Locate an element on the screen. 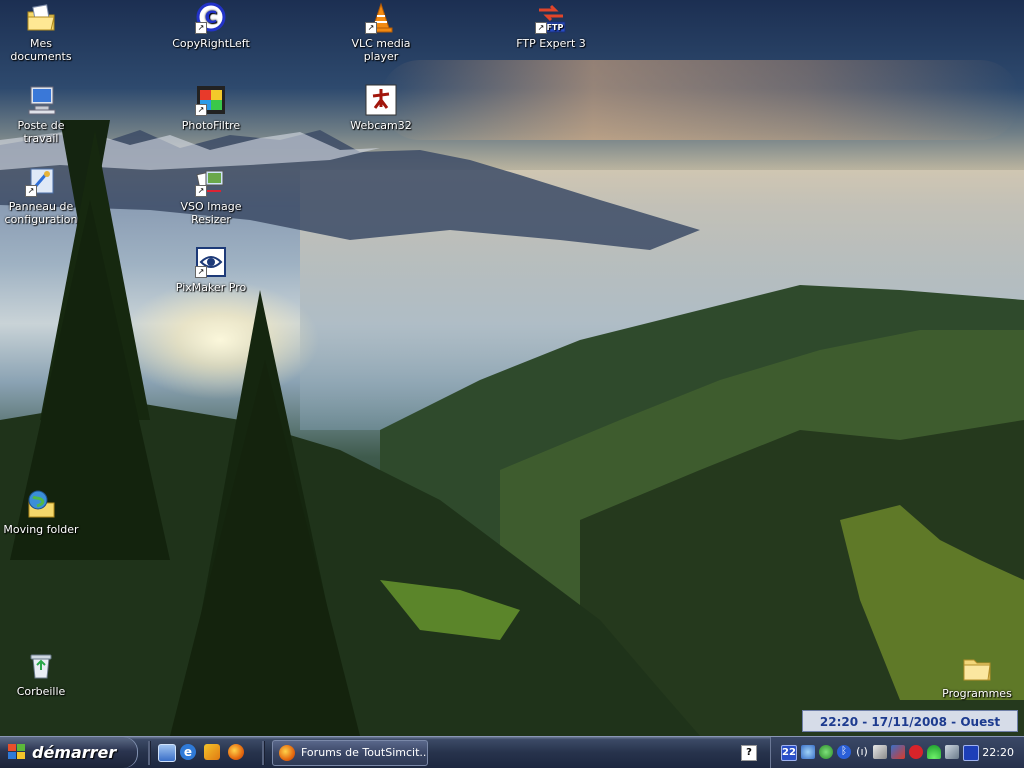  bluetooth-icon: ᛒ is located at coordinates (844, 752).